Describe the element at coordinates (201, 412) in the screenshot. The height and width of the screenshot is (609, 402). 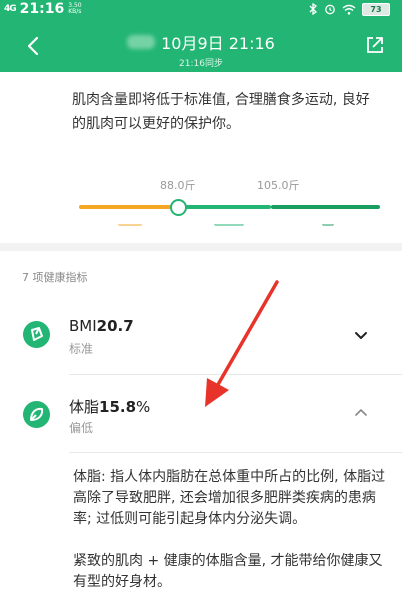
I see `metric-row-body-fat: 体脂15.8% 偏低` at that location.